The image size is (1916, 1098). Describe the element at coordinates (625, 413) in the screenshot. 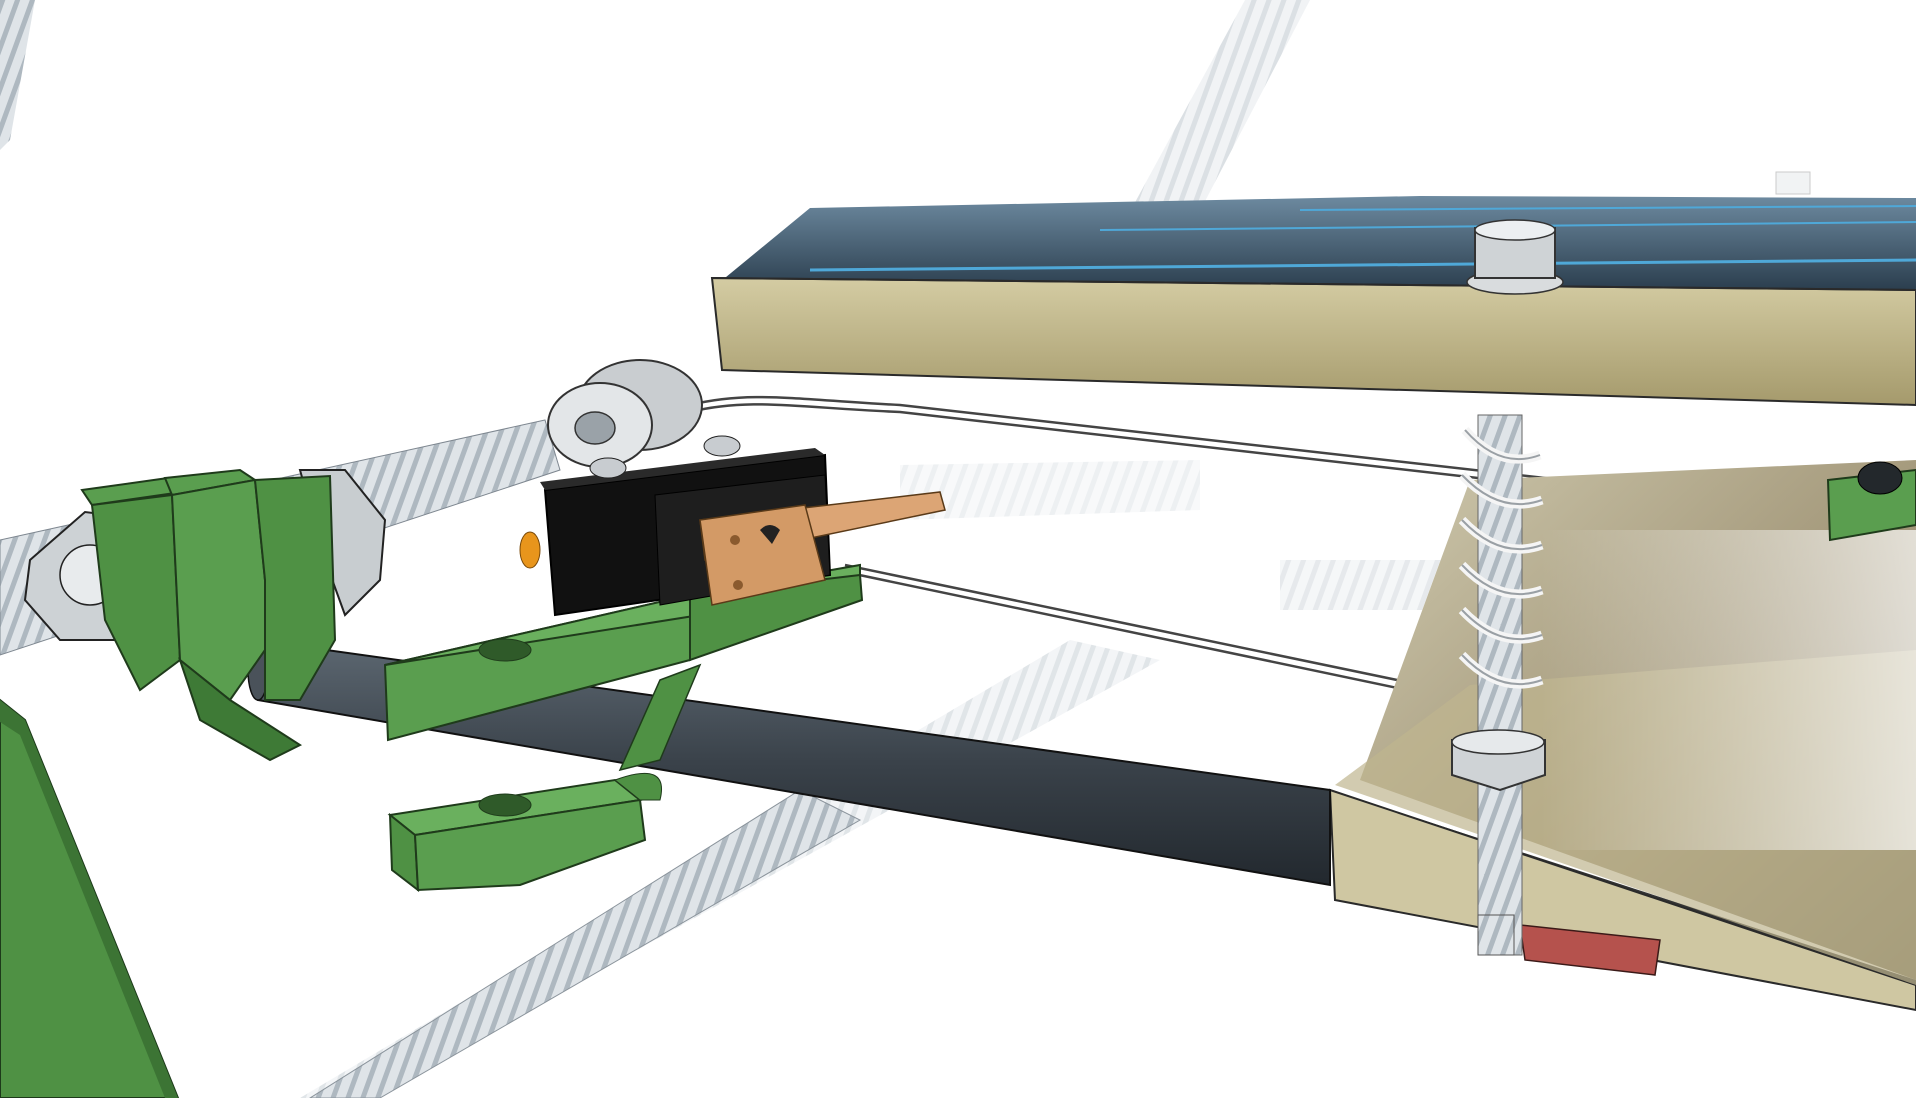

I see `bearing-idler` at that location.